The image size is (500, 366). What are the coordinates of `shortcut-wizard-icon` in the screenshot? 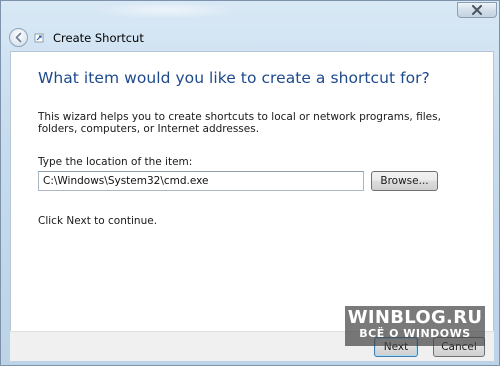 It's located at (39, 38).